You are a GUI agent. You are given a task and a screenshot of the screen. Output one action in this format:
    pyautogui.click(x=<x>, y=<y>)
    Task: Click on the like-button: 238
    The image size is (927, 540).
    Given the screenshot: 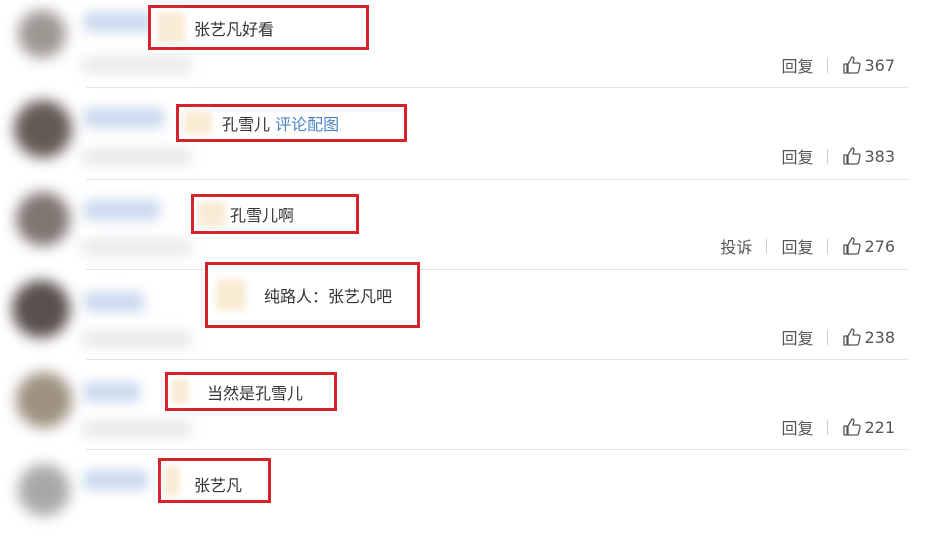 What is the action you would take?
    pyautogui.click(x=868, y=337)
    